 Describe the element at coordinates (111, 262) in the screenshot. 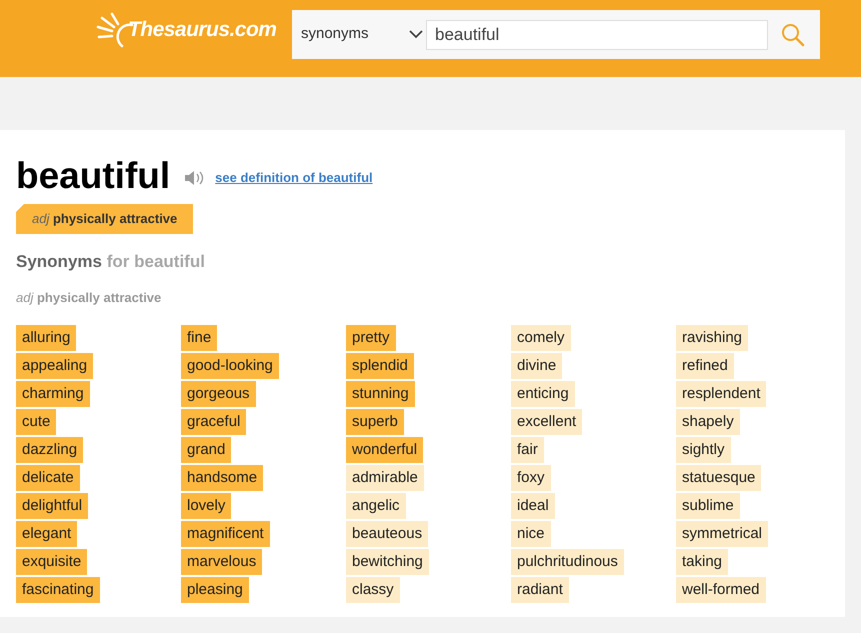

I see `synonyms-heading: Synonyms for beautiful` at that location.